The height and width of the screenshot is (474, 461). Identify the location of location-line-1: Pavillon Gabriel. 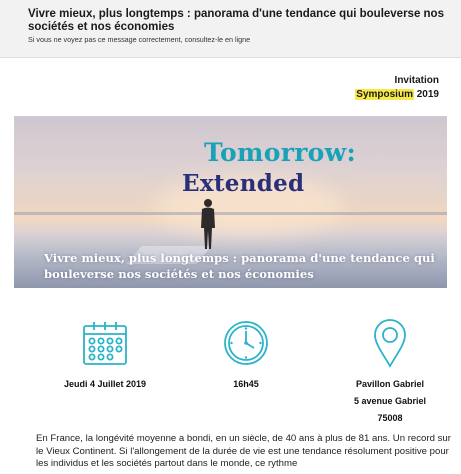
(390, 384).